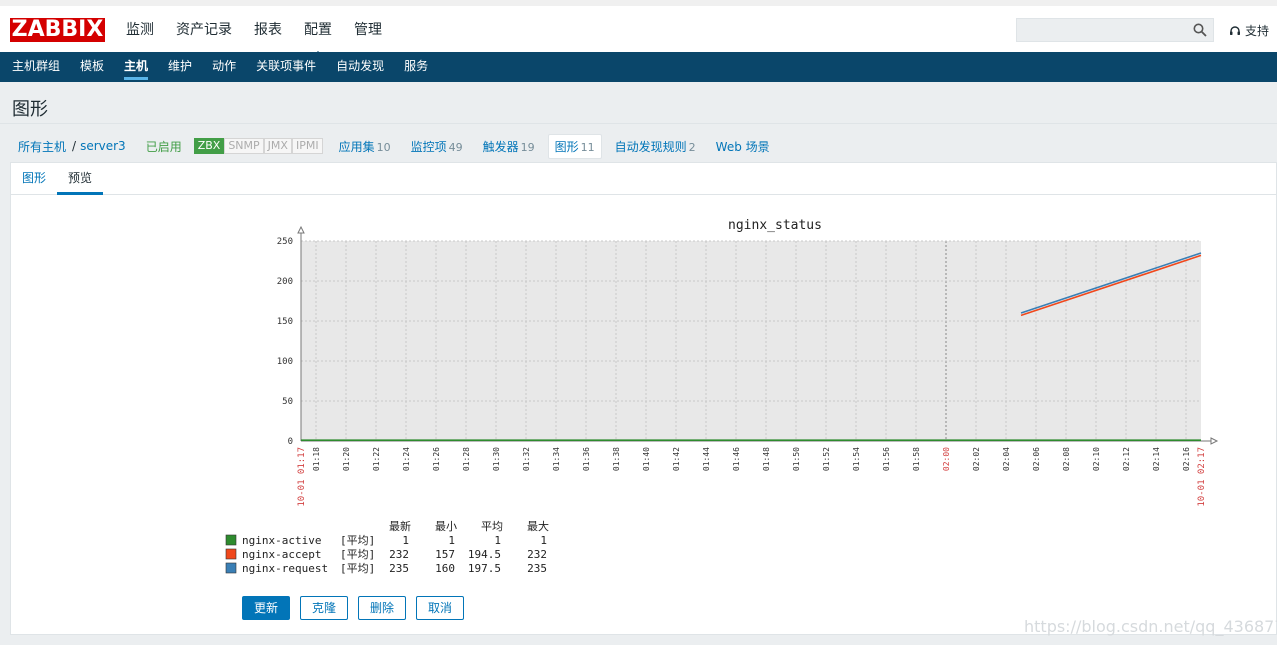 The image size is (1277, 645). I want to click on x-tick-label: 02:10, so click(1096, 459).